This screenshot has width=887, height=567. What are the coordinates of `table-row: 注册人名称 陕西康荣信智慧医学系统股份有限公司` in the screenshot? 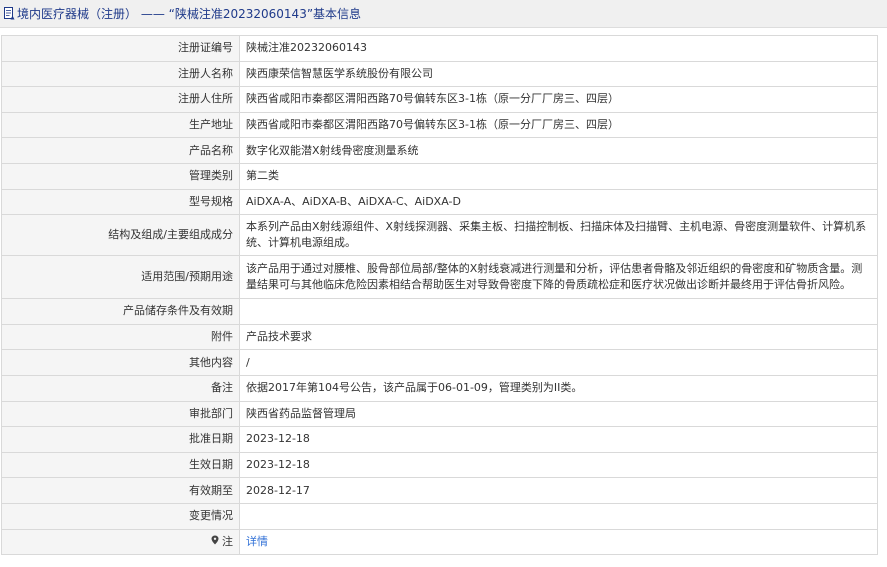 It's located at (439, 74).